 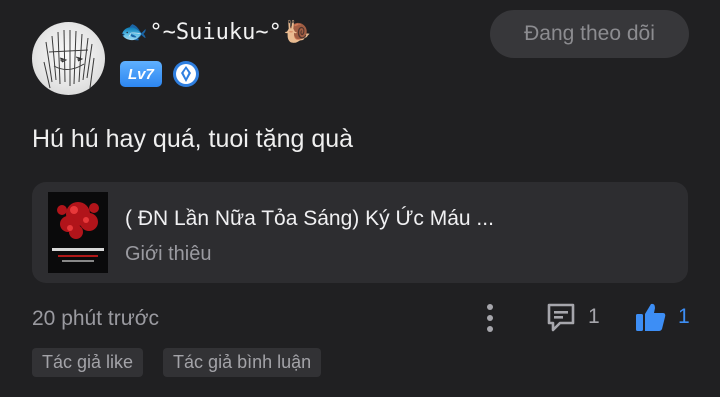 What do you see at coordinates (561, 317) in the screenshot?
I see `comment-bubble-icon` at bounding box center [561, 317].